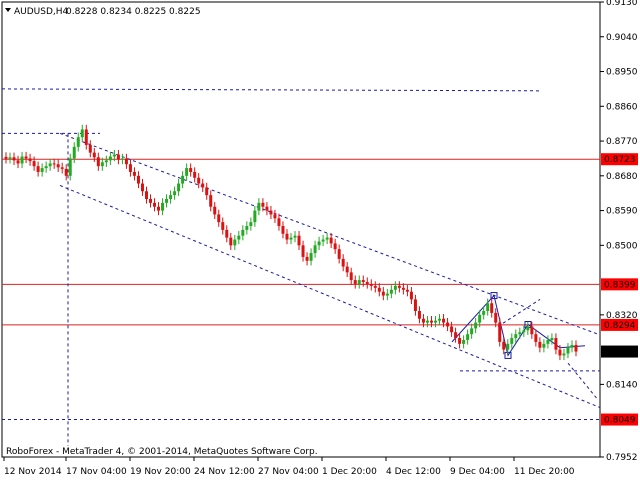  I want to click on level-price-label: 0.8399, so click(620, 285).